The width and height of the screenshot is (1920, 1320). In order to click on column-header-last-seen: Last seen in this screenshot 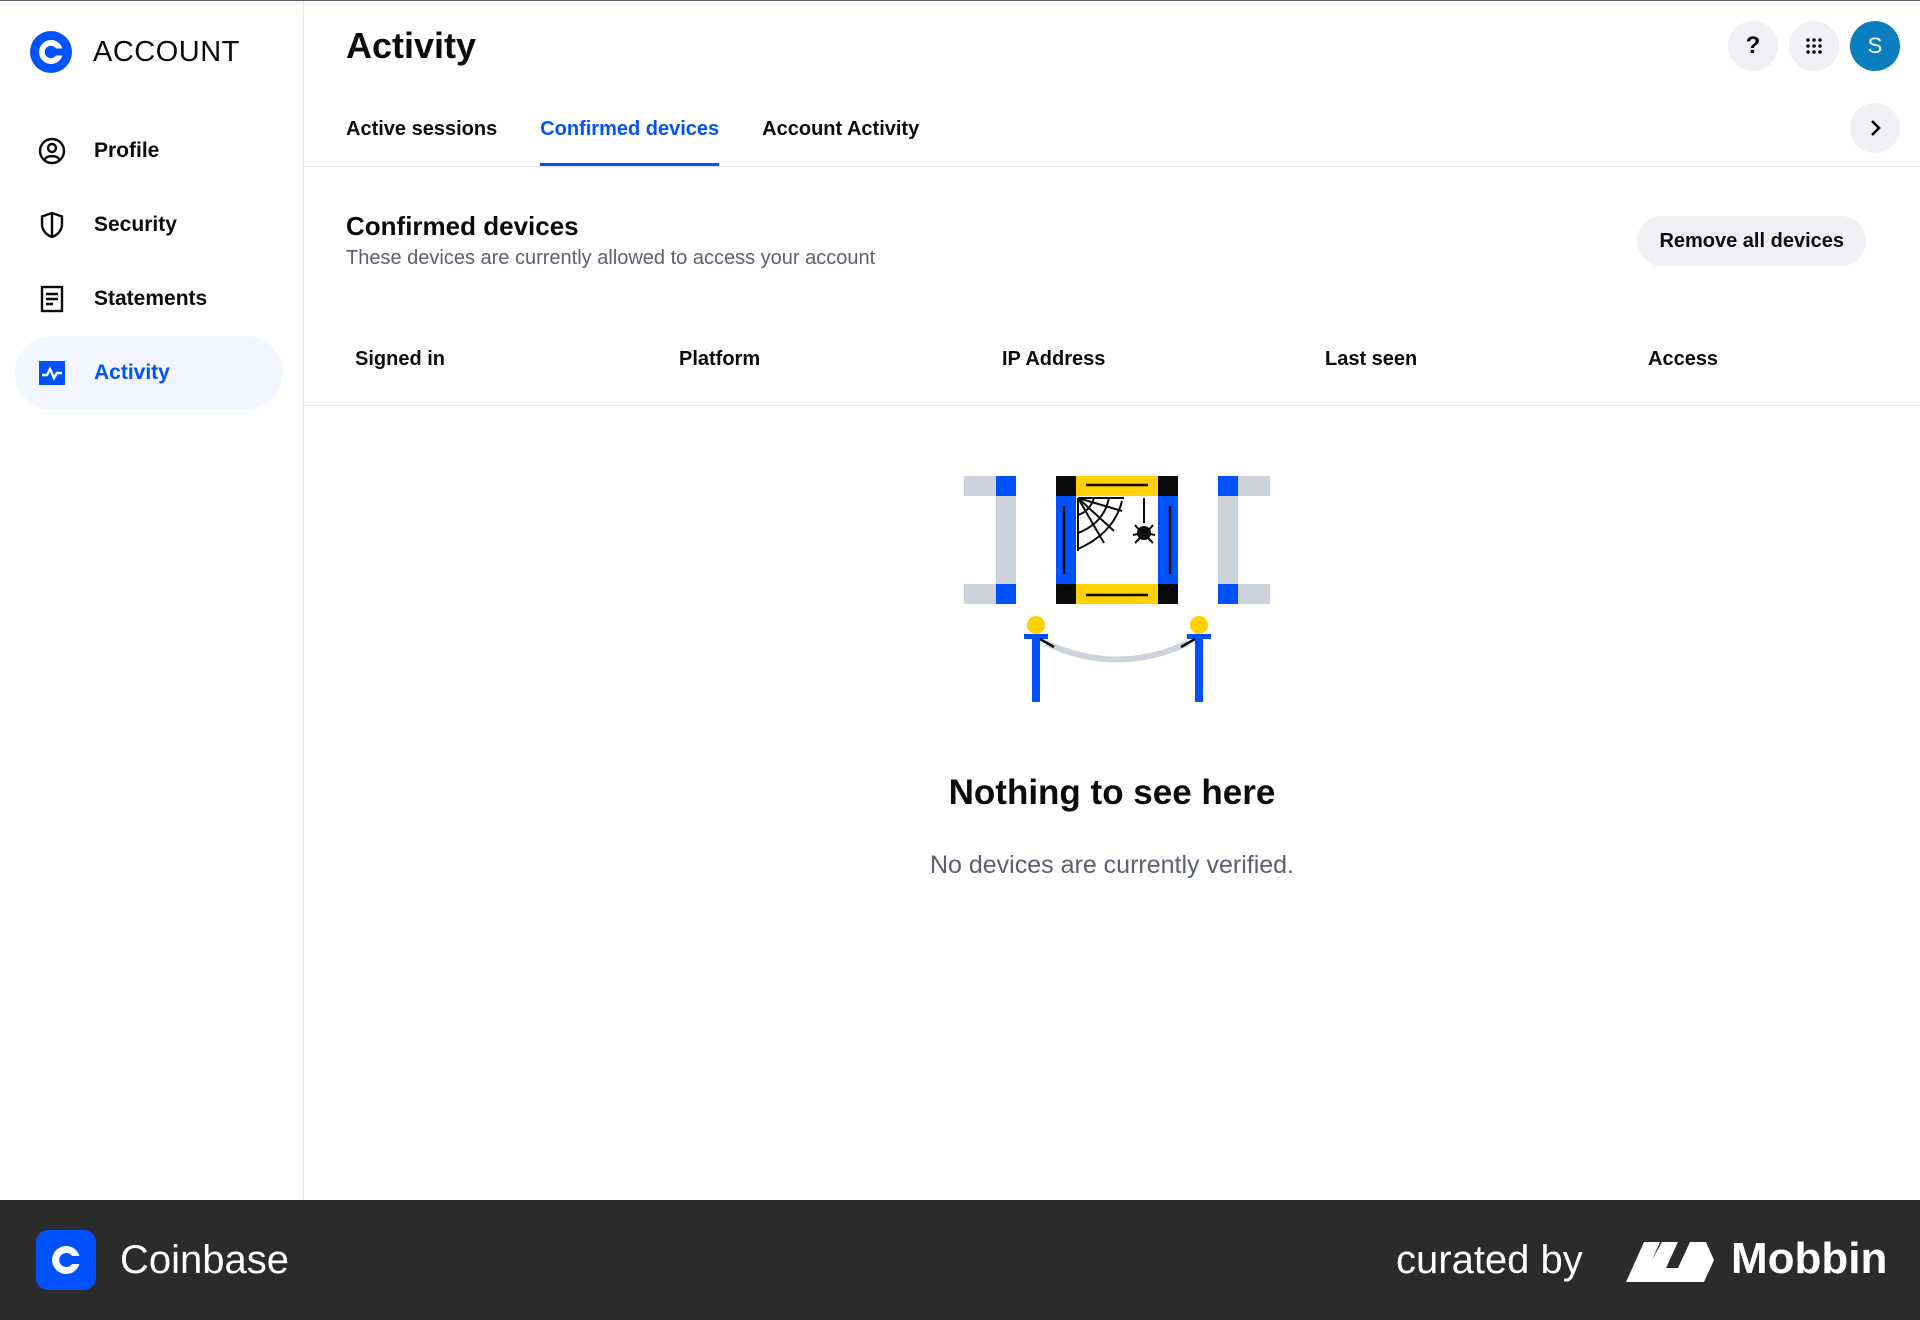, I will do `click(1371, 359)`.